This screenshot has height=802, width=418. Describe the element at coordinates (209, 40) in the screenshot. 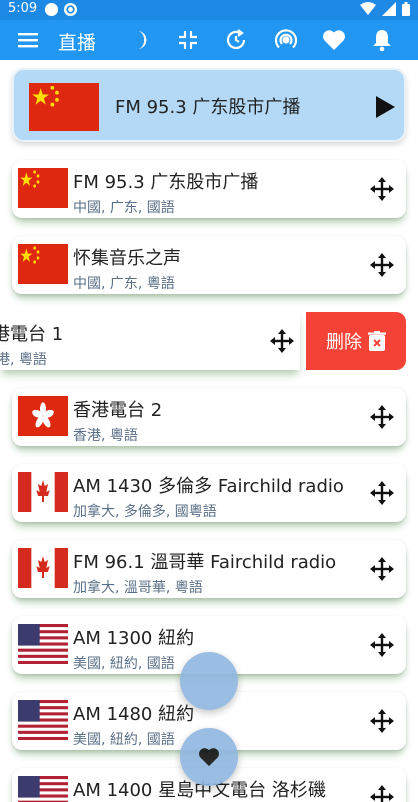

I see `app-bar: 直播` at that location.